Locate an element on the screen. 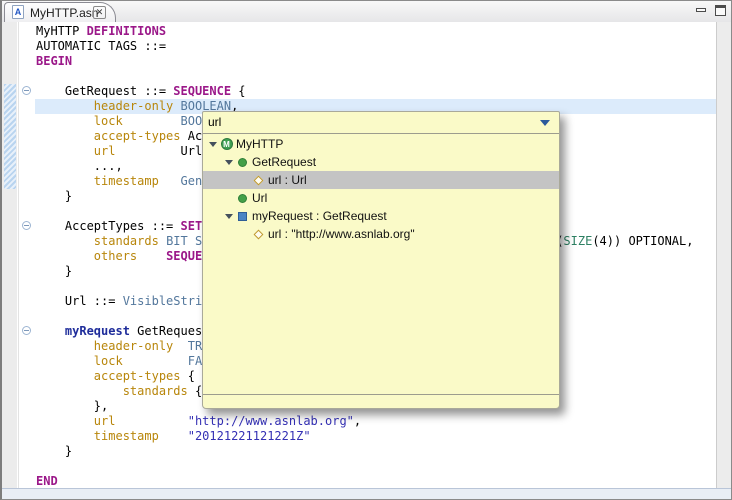  overview-ruler is located at coordinates (723, 255).